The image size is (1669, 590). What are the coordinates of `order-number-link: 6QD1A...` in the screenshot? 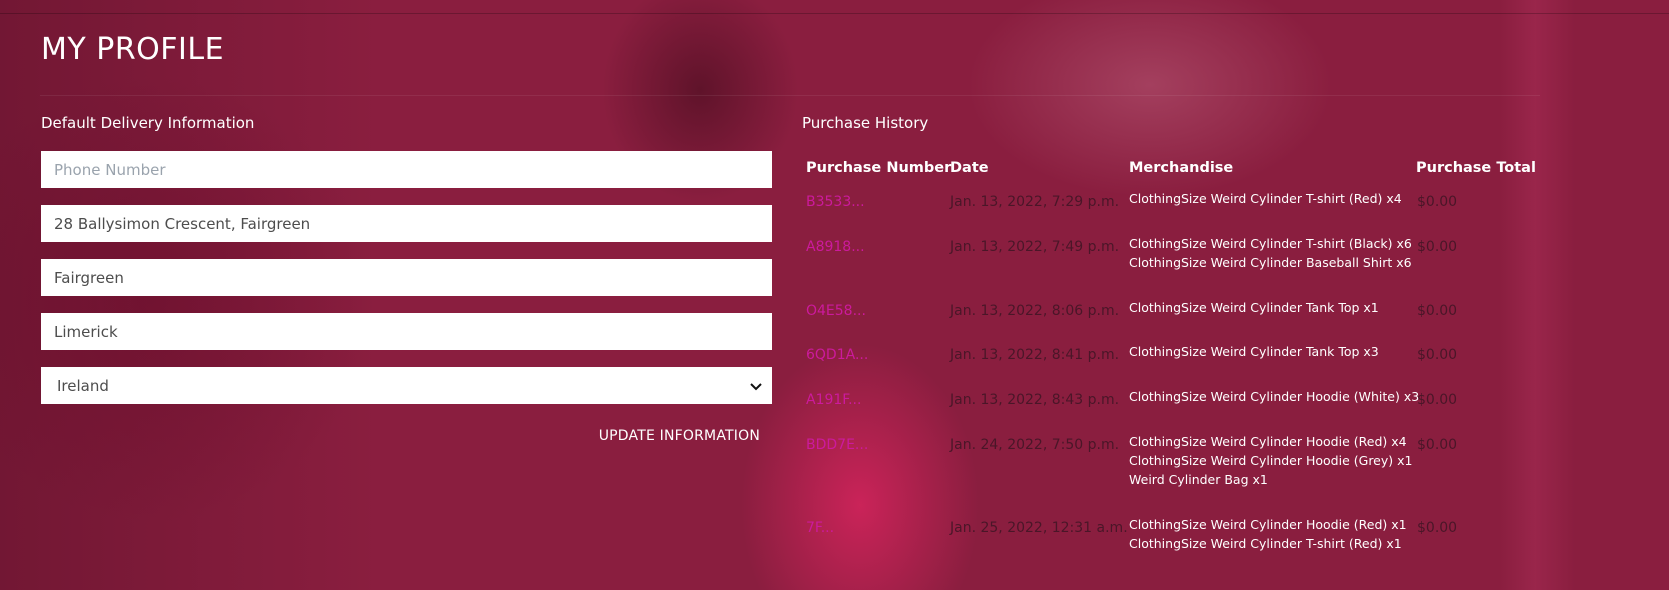 It's located at (837, 355).